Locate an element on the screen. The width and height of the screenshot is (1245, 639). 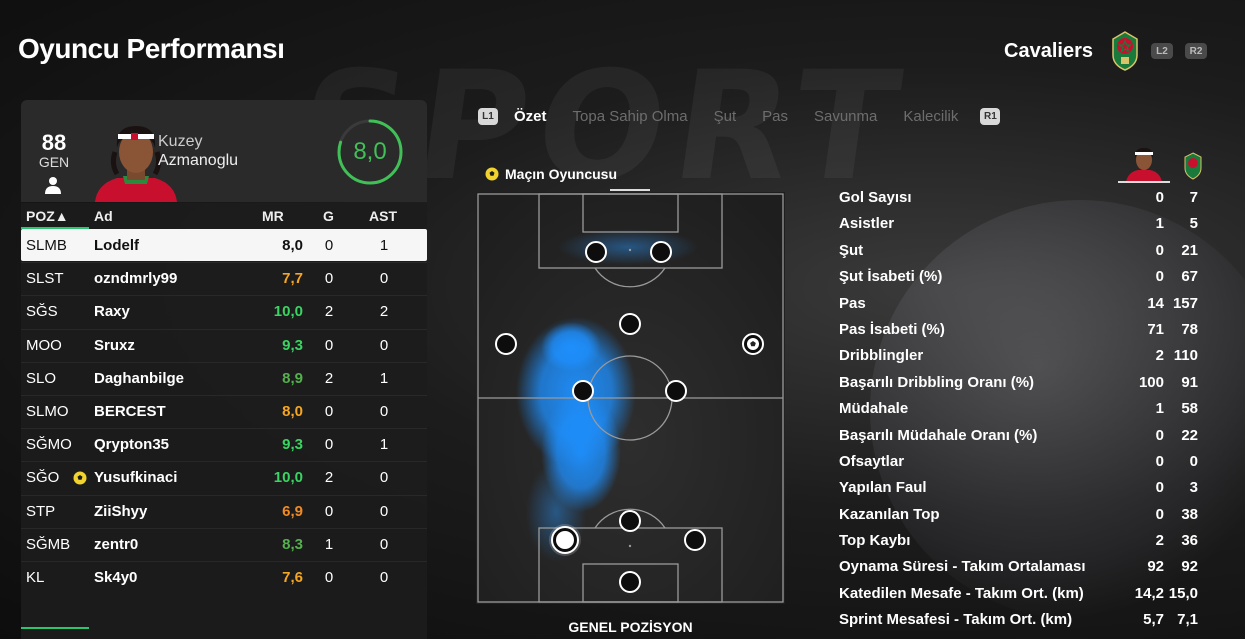
stat-row: Ofsaytlar 0 0 is located at coordinates (1024, 464).